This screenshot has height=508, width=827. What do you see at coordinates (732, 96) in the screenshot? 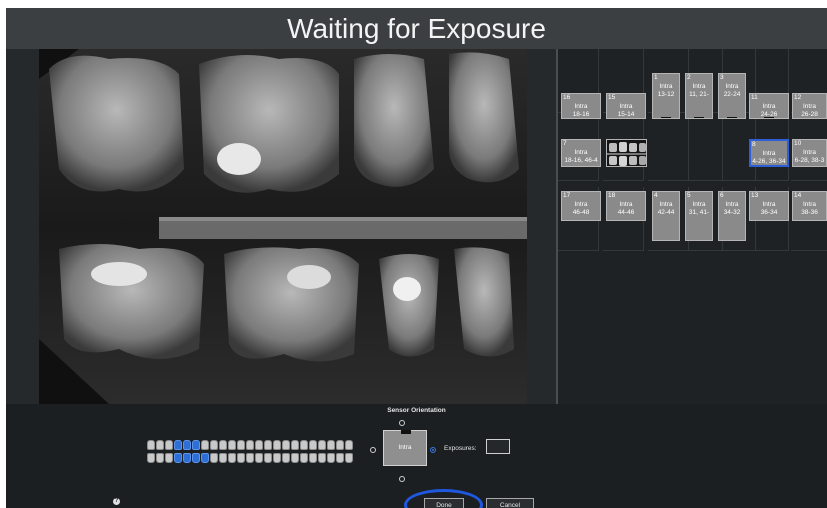
I see `exposure-tile: 3 Intra 22-24` at bounding box center [732, 96].